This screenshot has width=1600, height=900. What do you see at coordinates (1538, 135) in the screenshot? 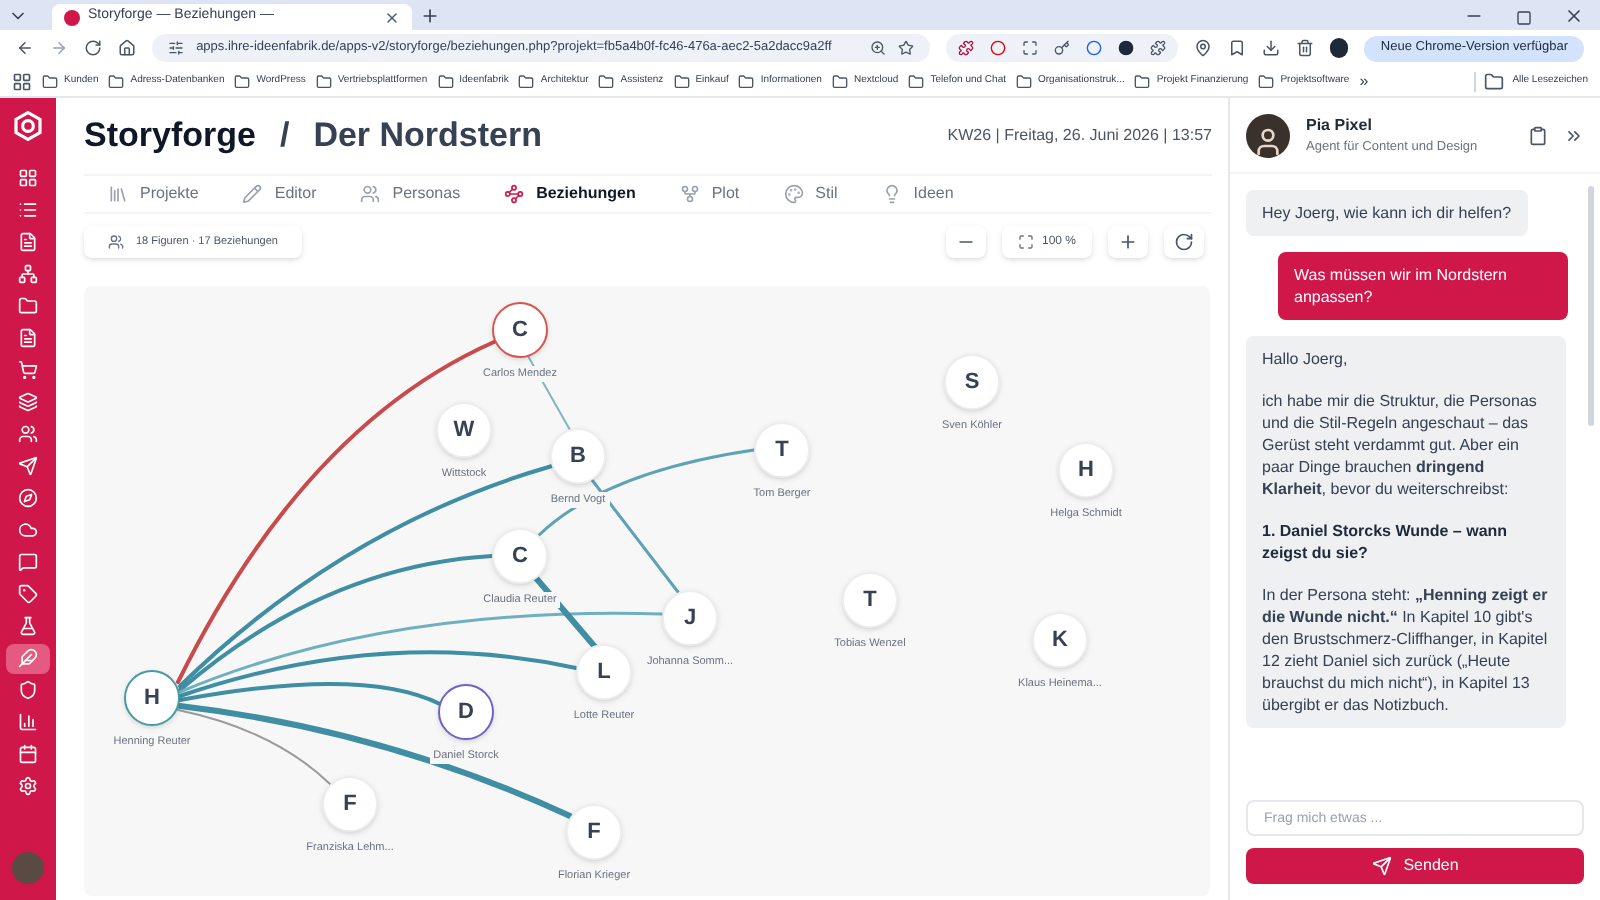
I see `clipboard-icon` at bounding box center [1538, 135].